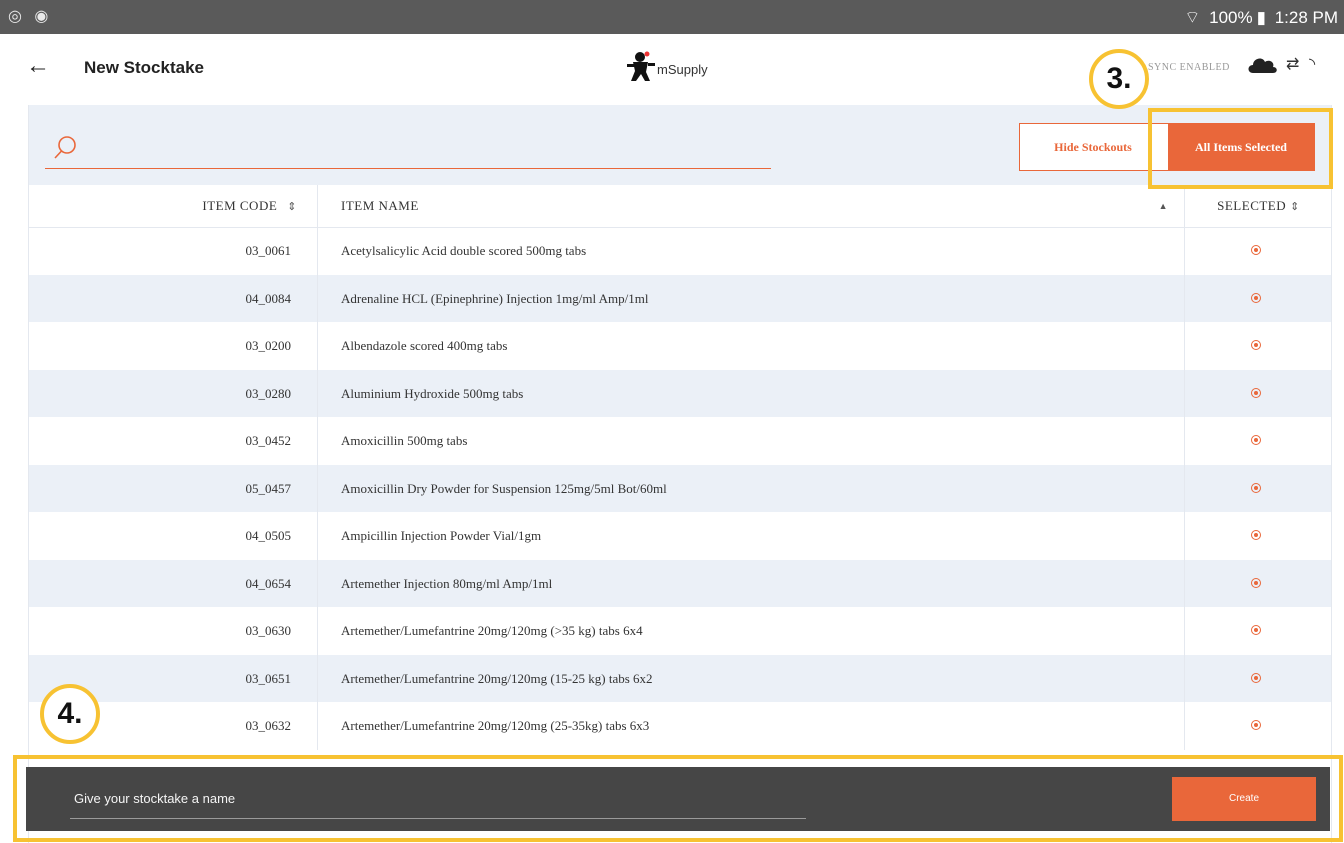 The height and width of the screenshot is (843, 1344). Describe the element at coordinates (1306, 17) in the screenshot. I see `clock: 1:28 PM` at that location.